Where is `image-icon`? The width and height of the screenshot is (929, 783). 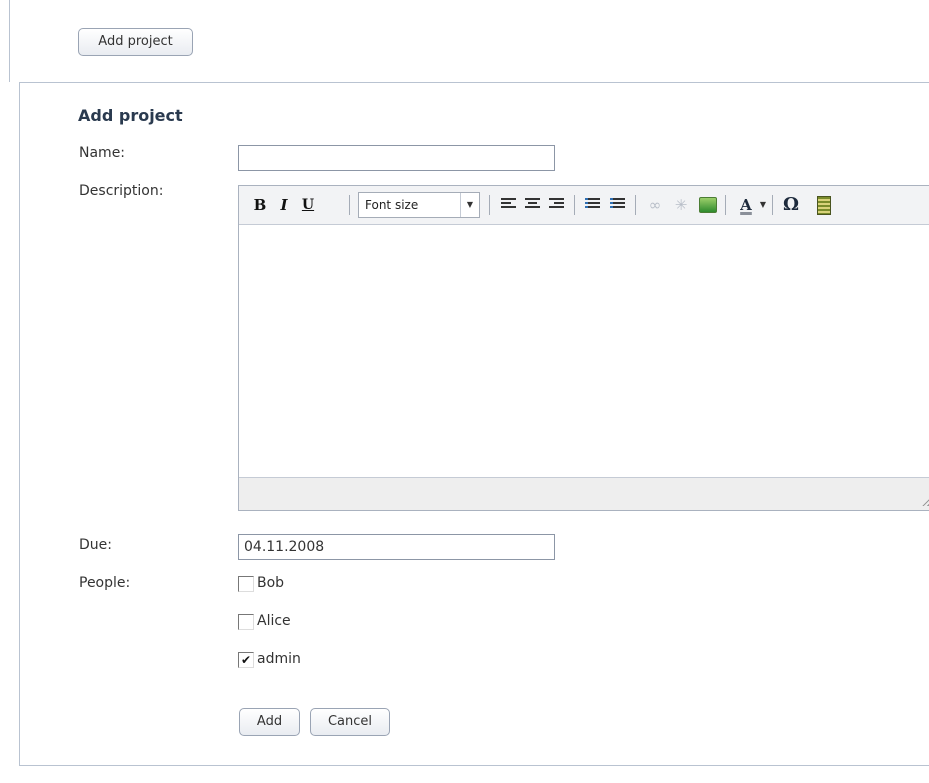 image-icon is located at coordinates (708, 205).